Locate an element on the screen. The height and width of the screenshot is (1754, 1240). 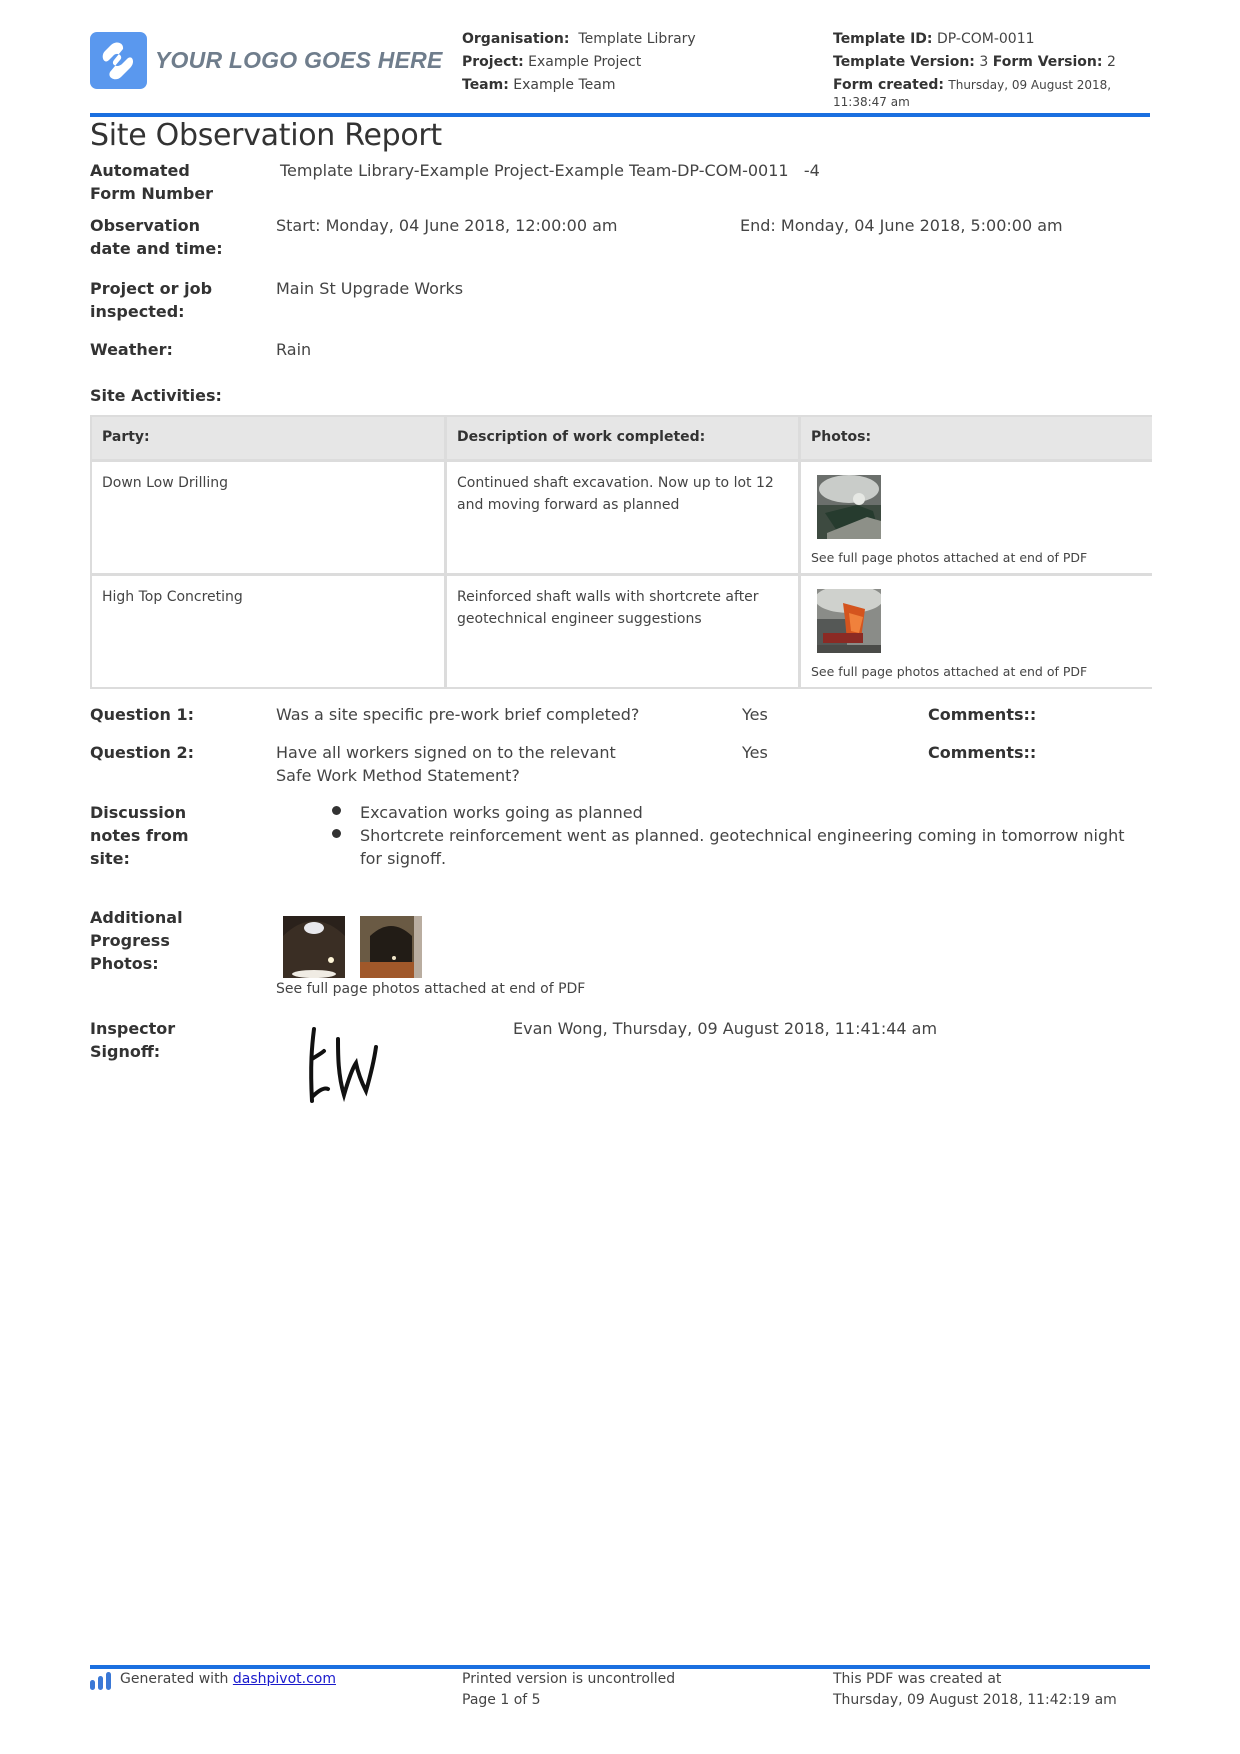
logo-text: YOUR LOGO GOES HERE is located at coordinates (299, 60).